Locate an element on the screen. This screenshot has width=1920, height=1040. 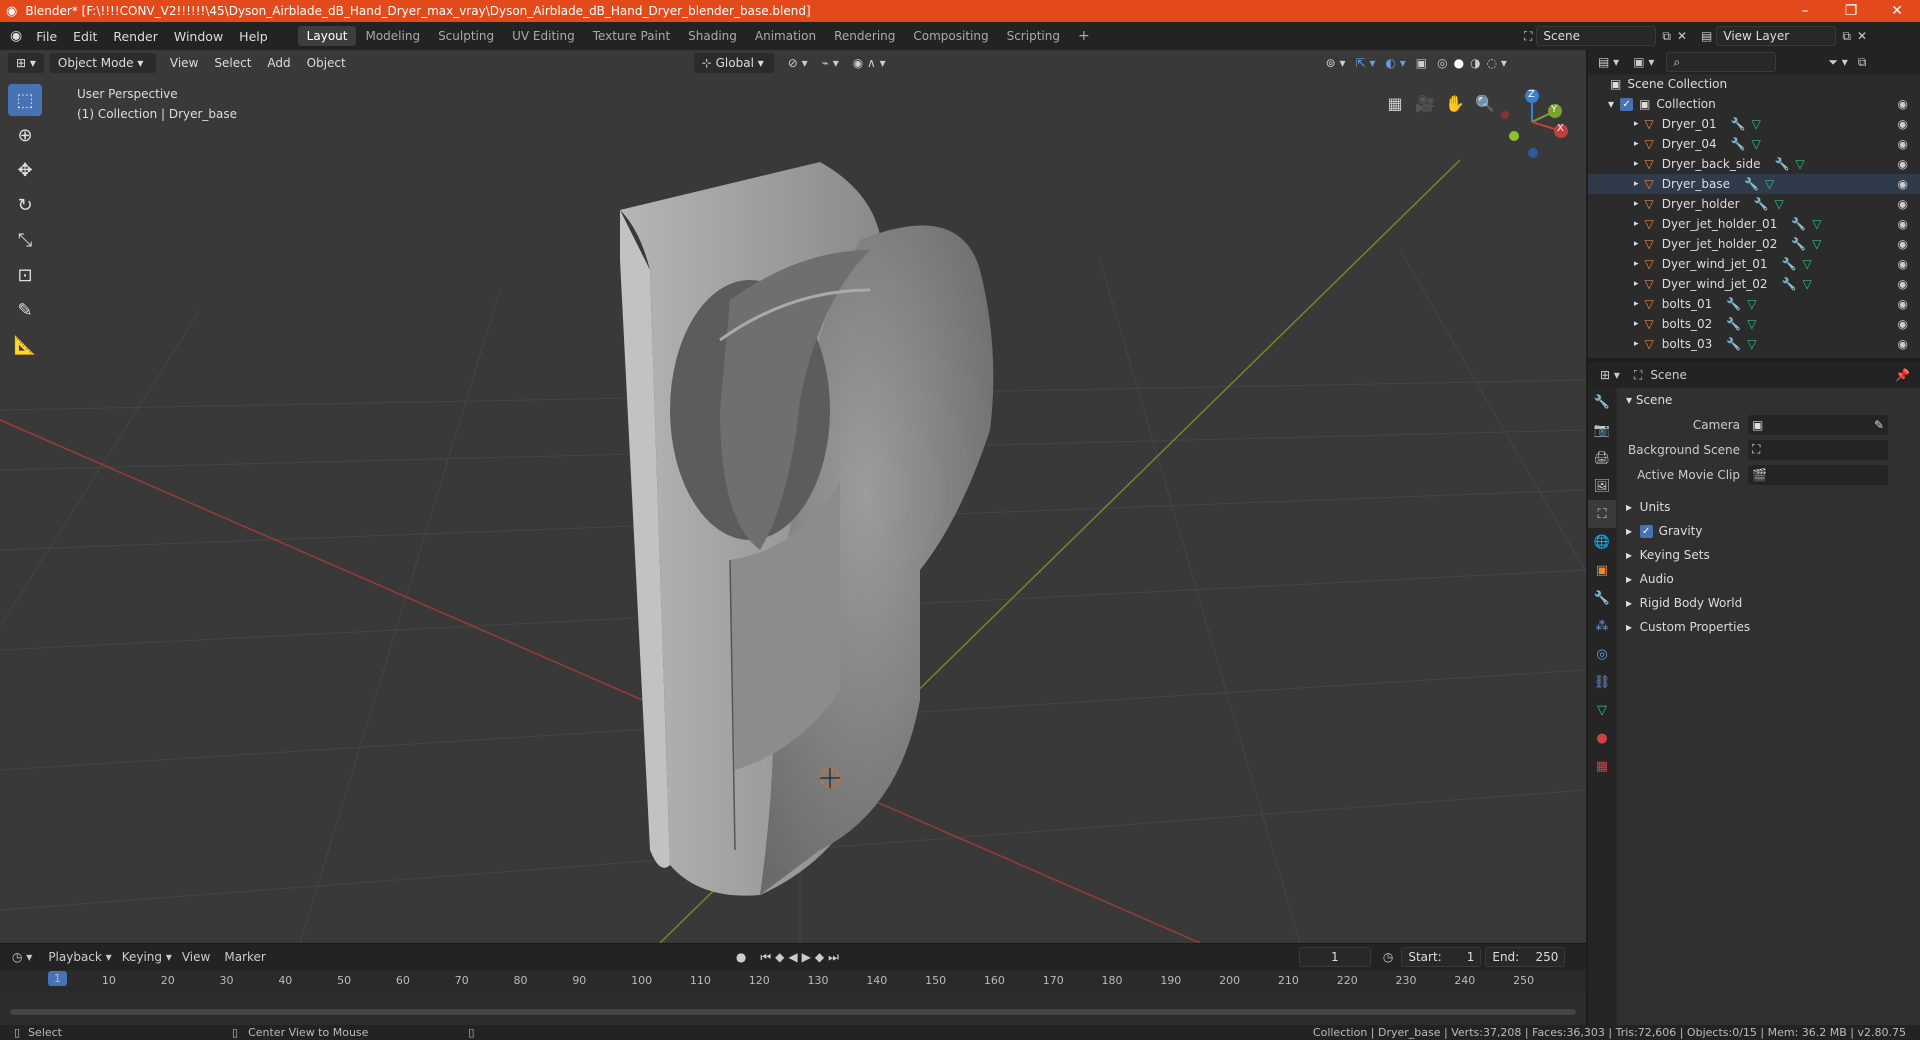
outliner-item: ▸ ▽ bolts_01 🔧 ▽ ◉ is located at coordinates (1754, 304).